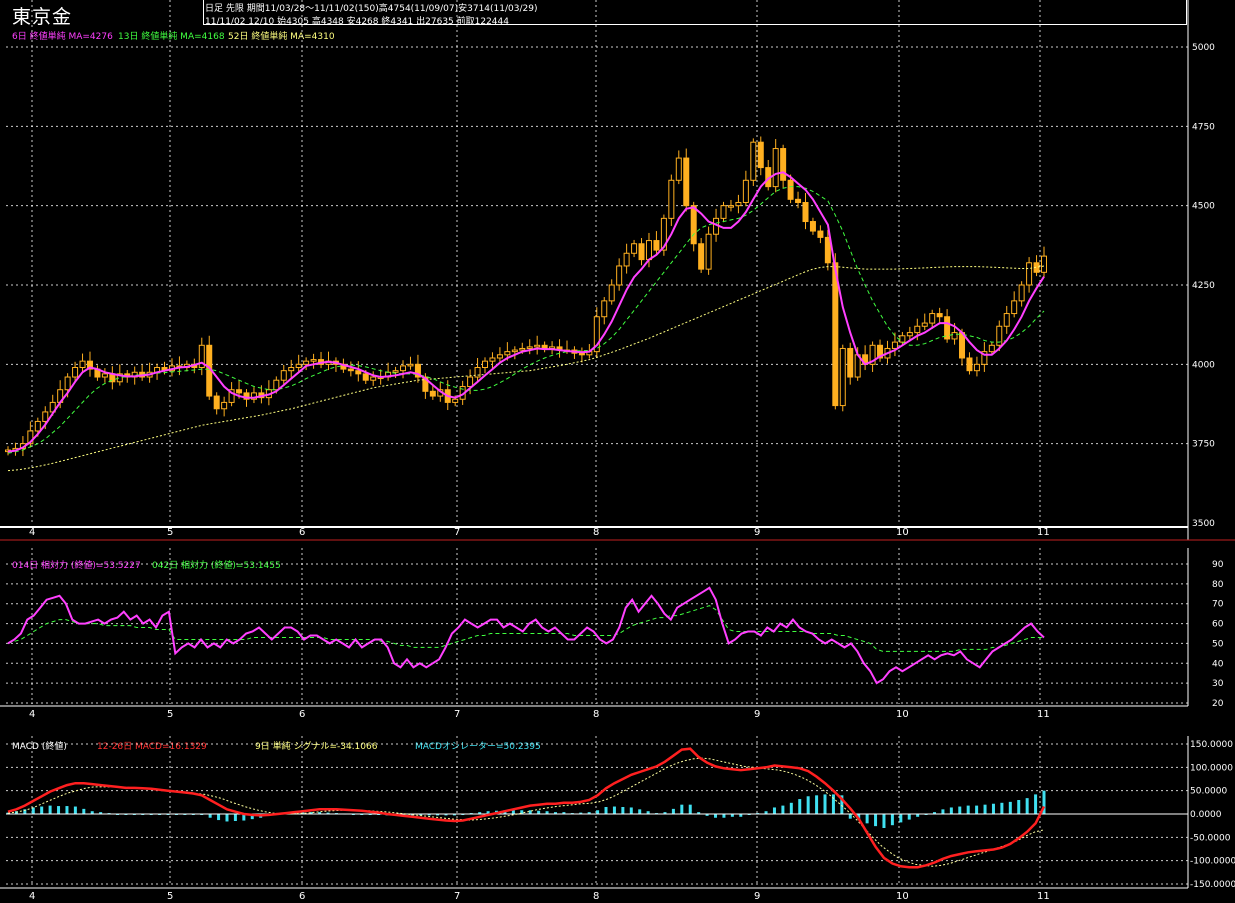  Describe the element at coordinates (757, 714) in the screenshot. I see `rsi-x-tick-label: 9` at that location.